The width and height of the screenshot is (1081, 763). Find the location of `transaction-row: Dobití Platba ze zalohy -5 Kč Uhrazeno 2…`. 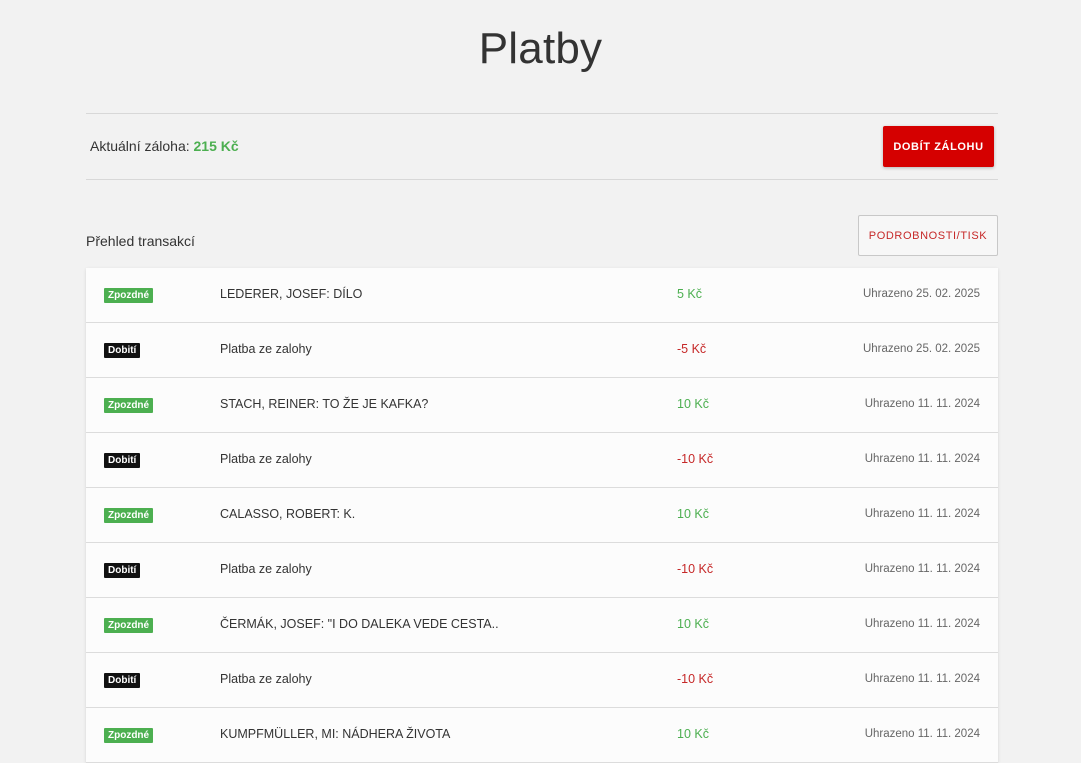

transaction-row: Dobití Platba ze zalohy -5 Kč Uhrazeno 2… is located at coordinates (542, 350).